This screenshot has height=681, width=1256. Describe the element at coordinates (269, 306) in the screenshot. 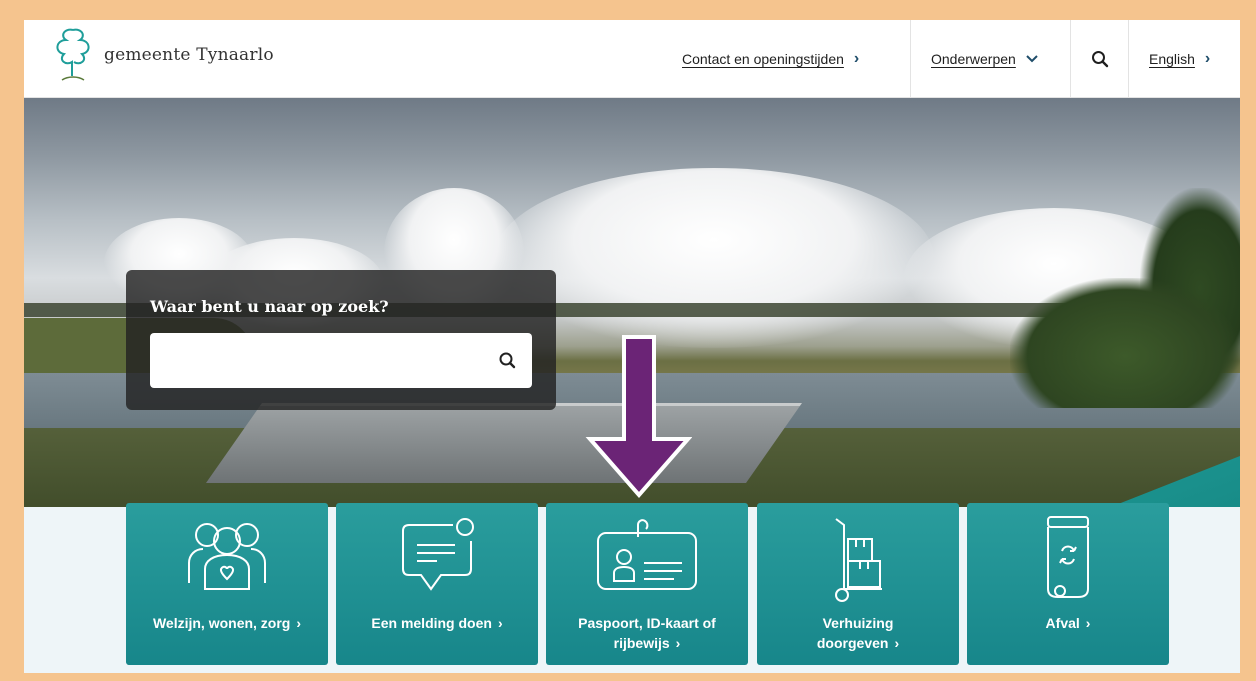

I see `search-title: Waar bent u naar op zoek?` at that location.